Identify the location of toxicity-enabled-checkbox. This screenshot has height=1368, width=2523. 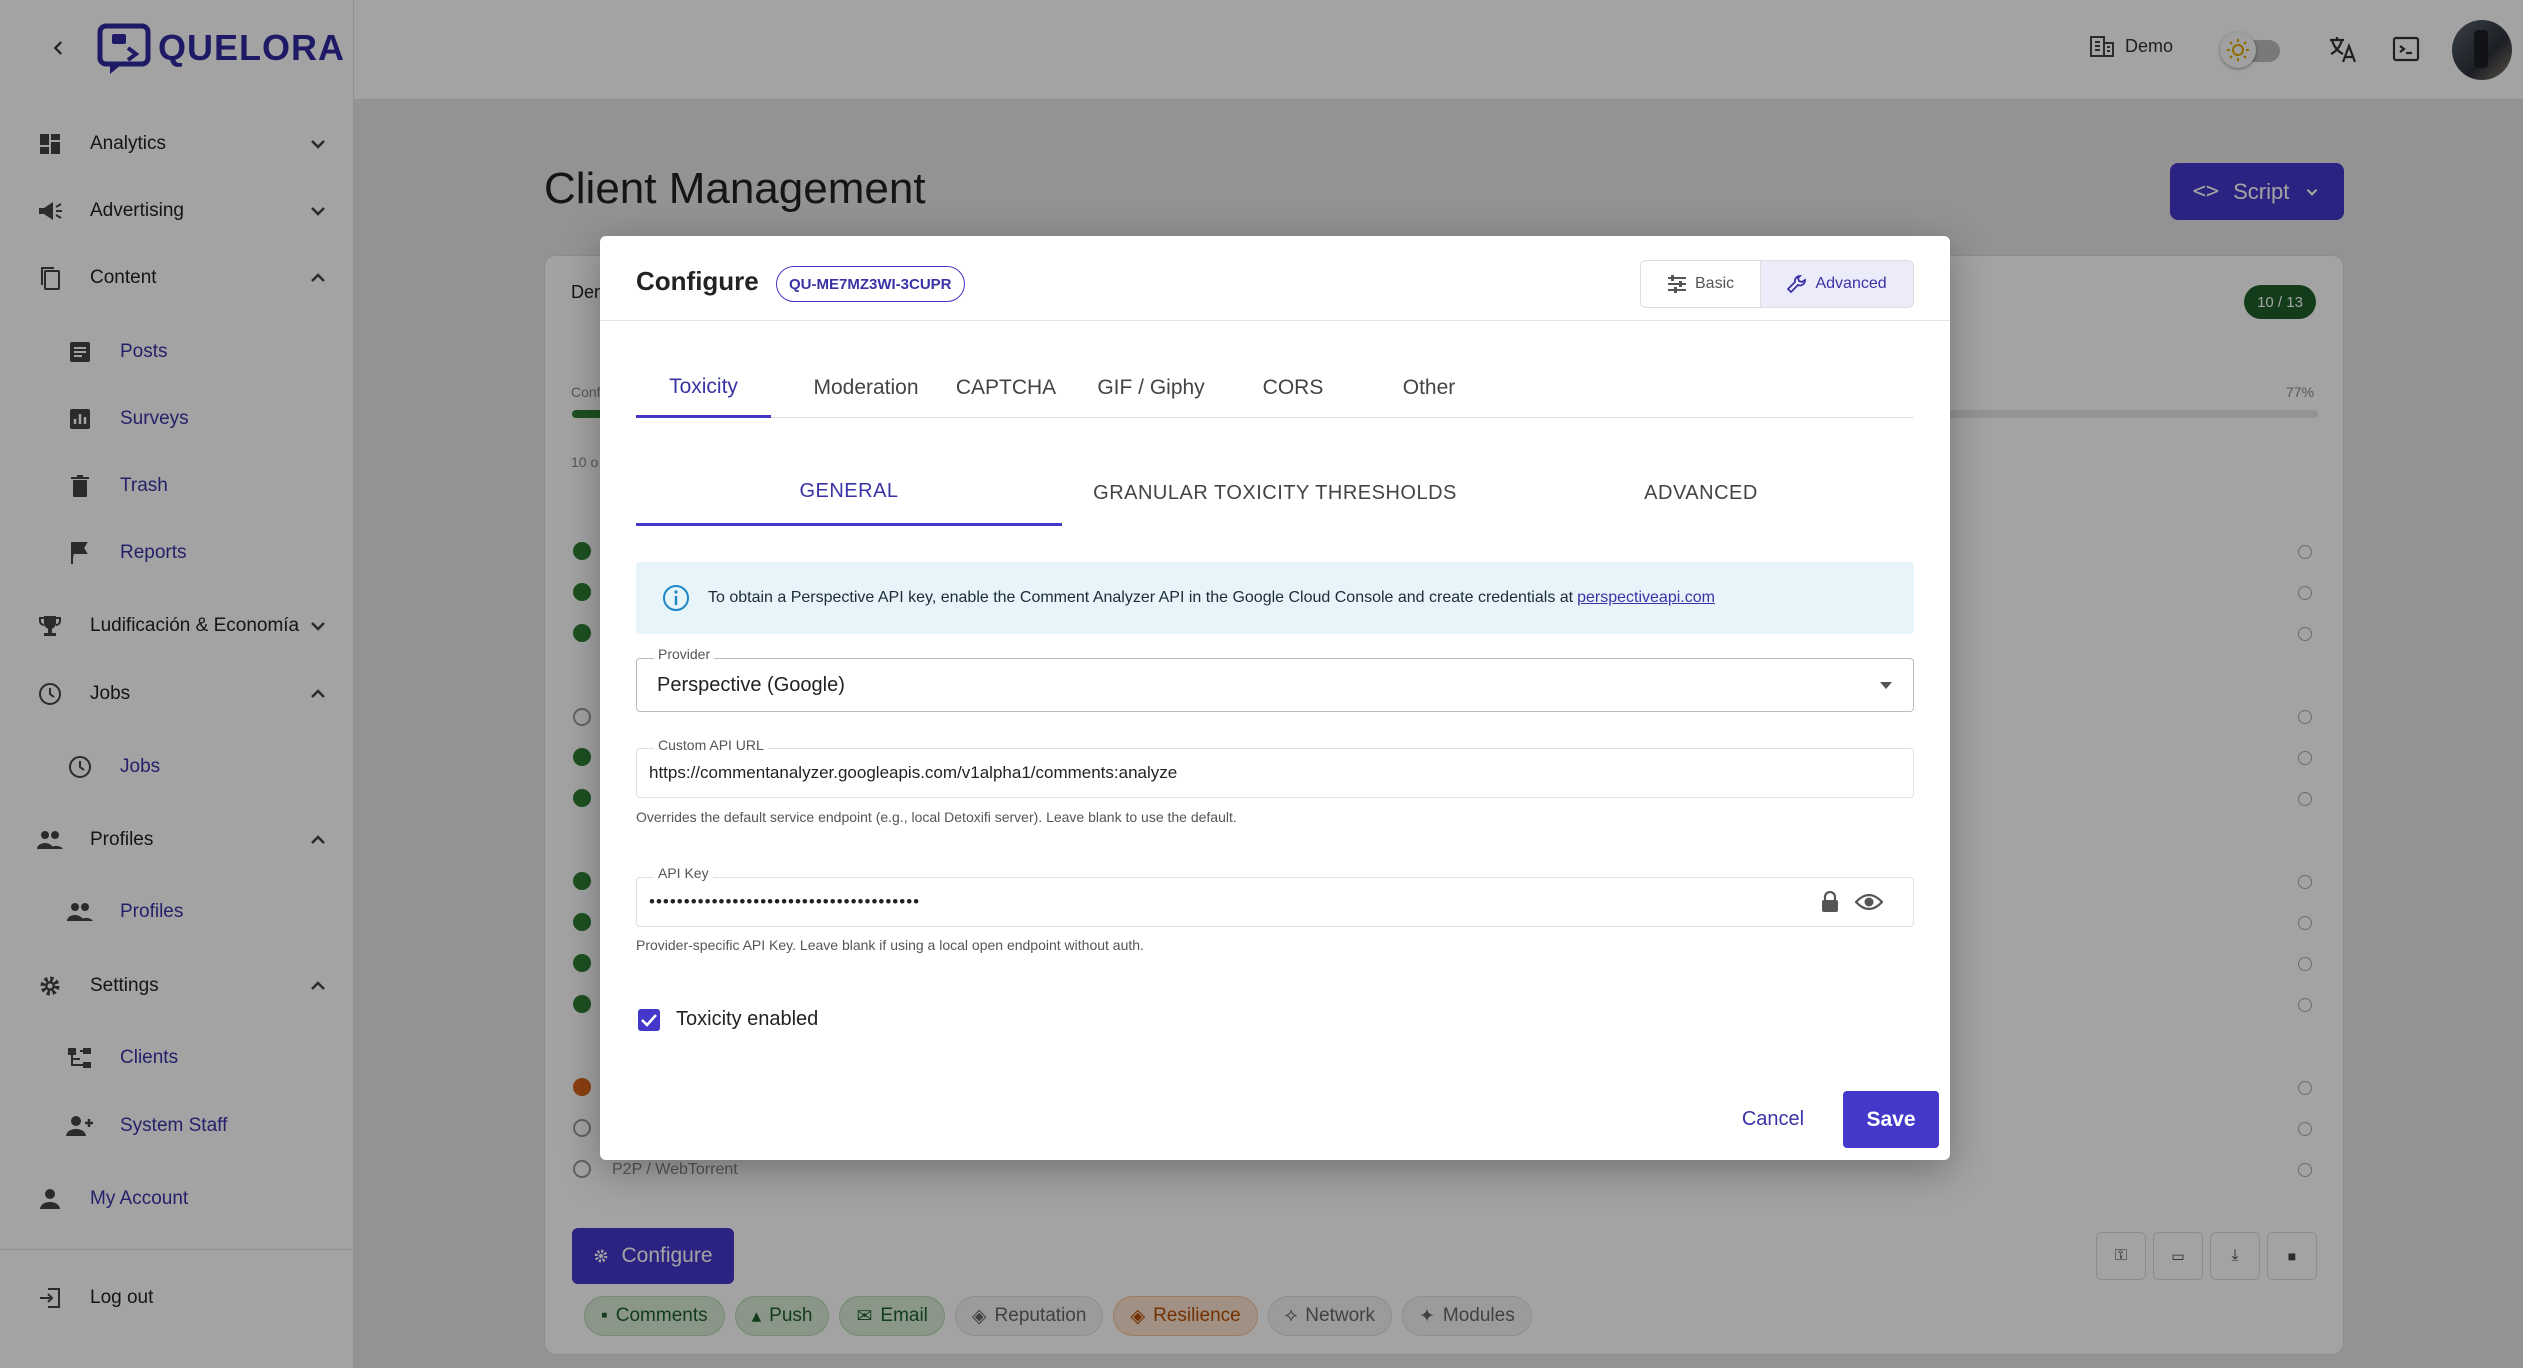
(649, 1020).